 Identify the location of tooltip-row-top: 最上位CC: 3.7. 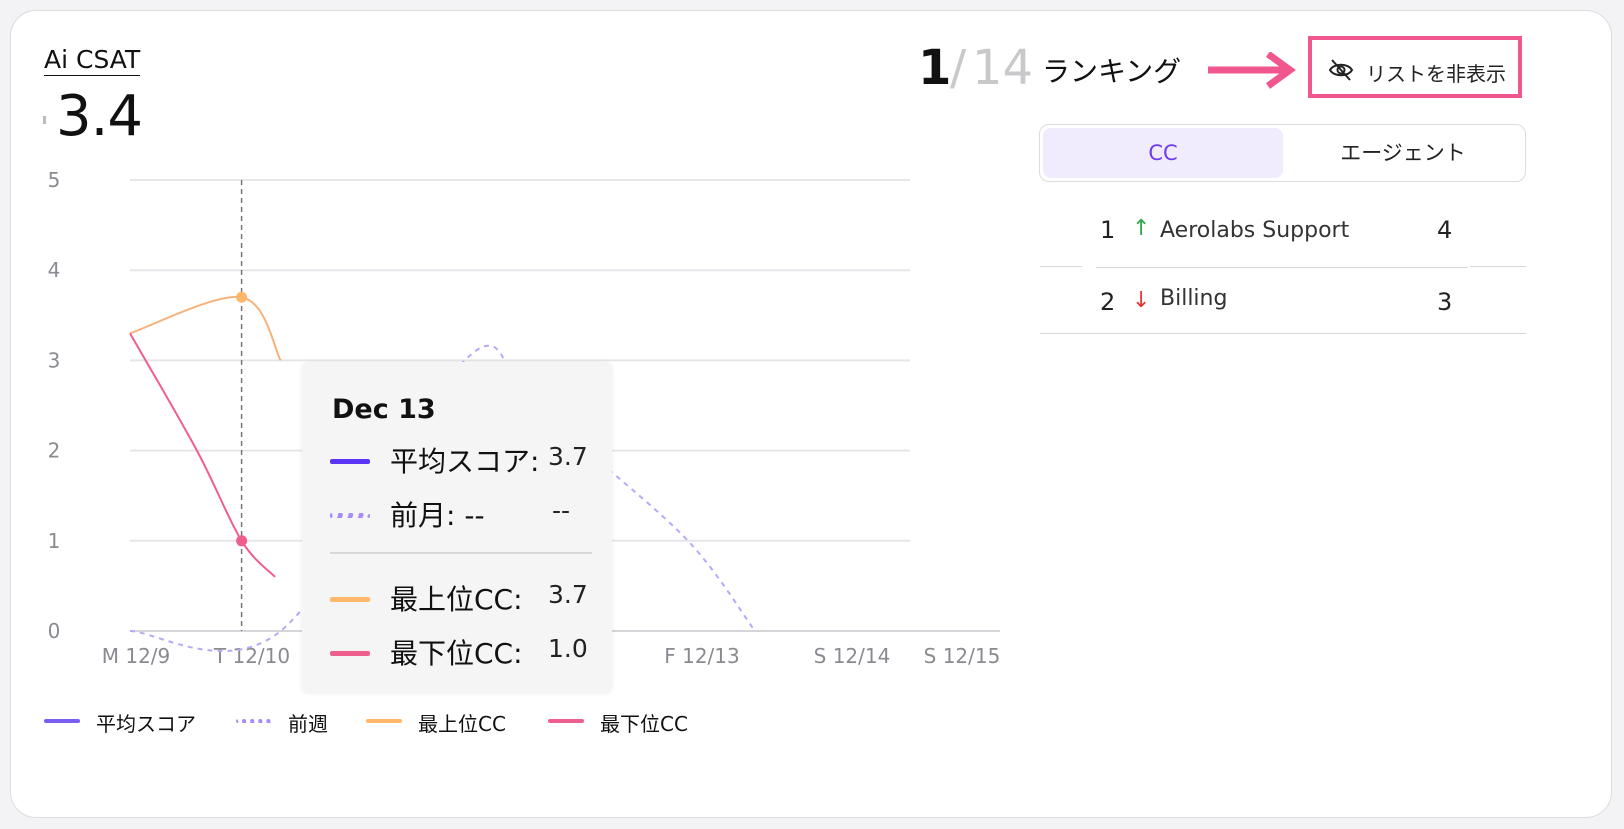
(465, 598).